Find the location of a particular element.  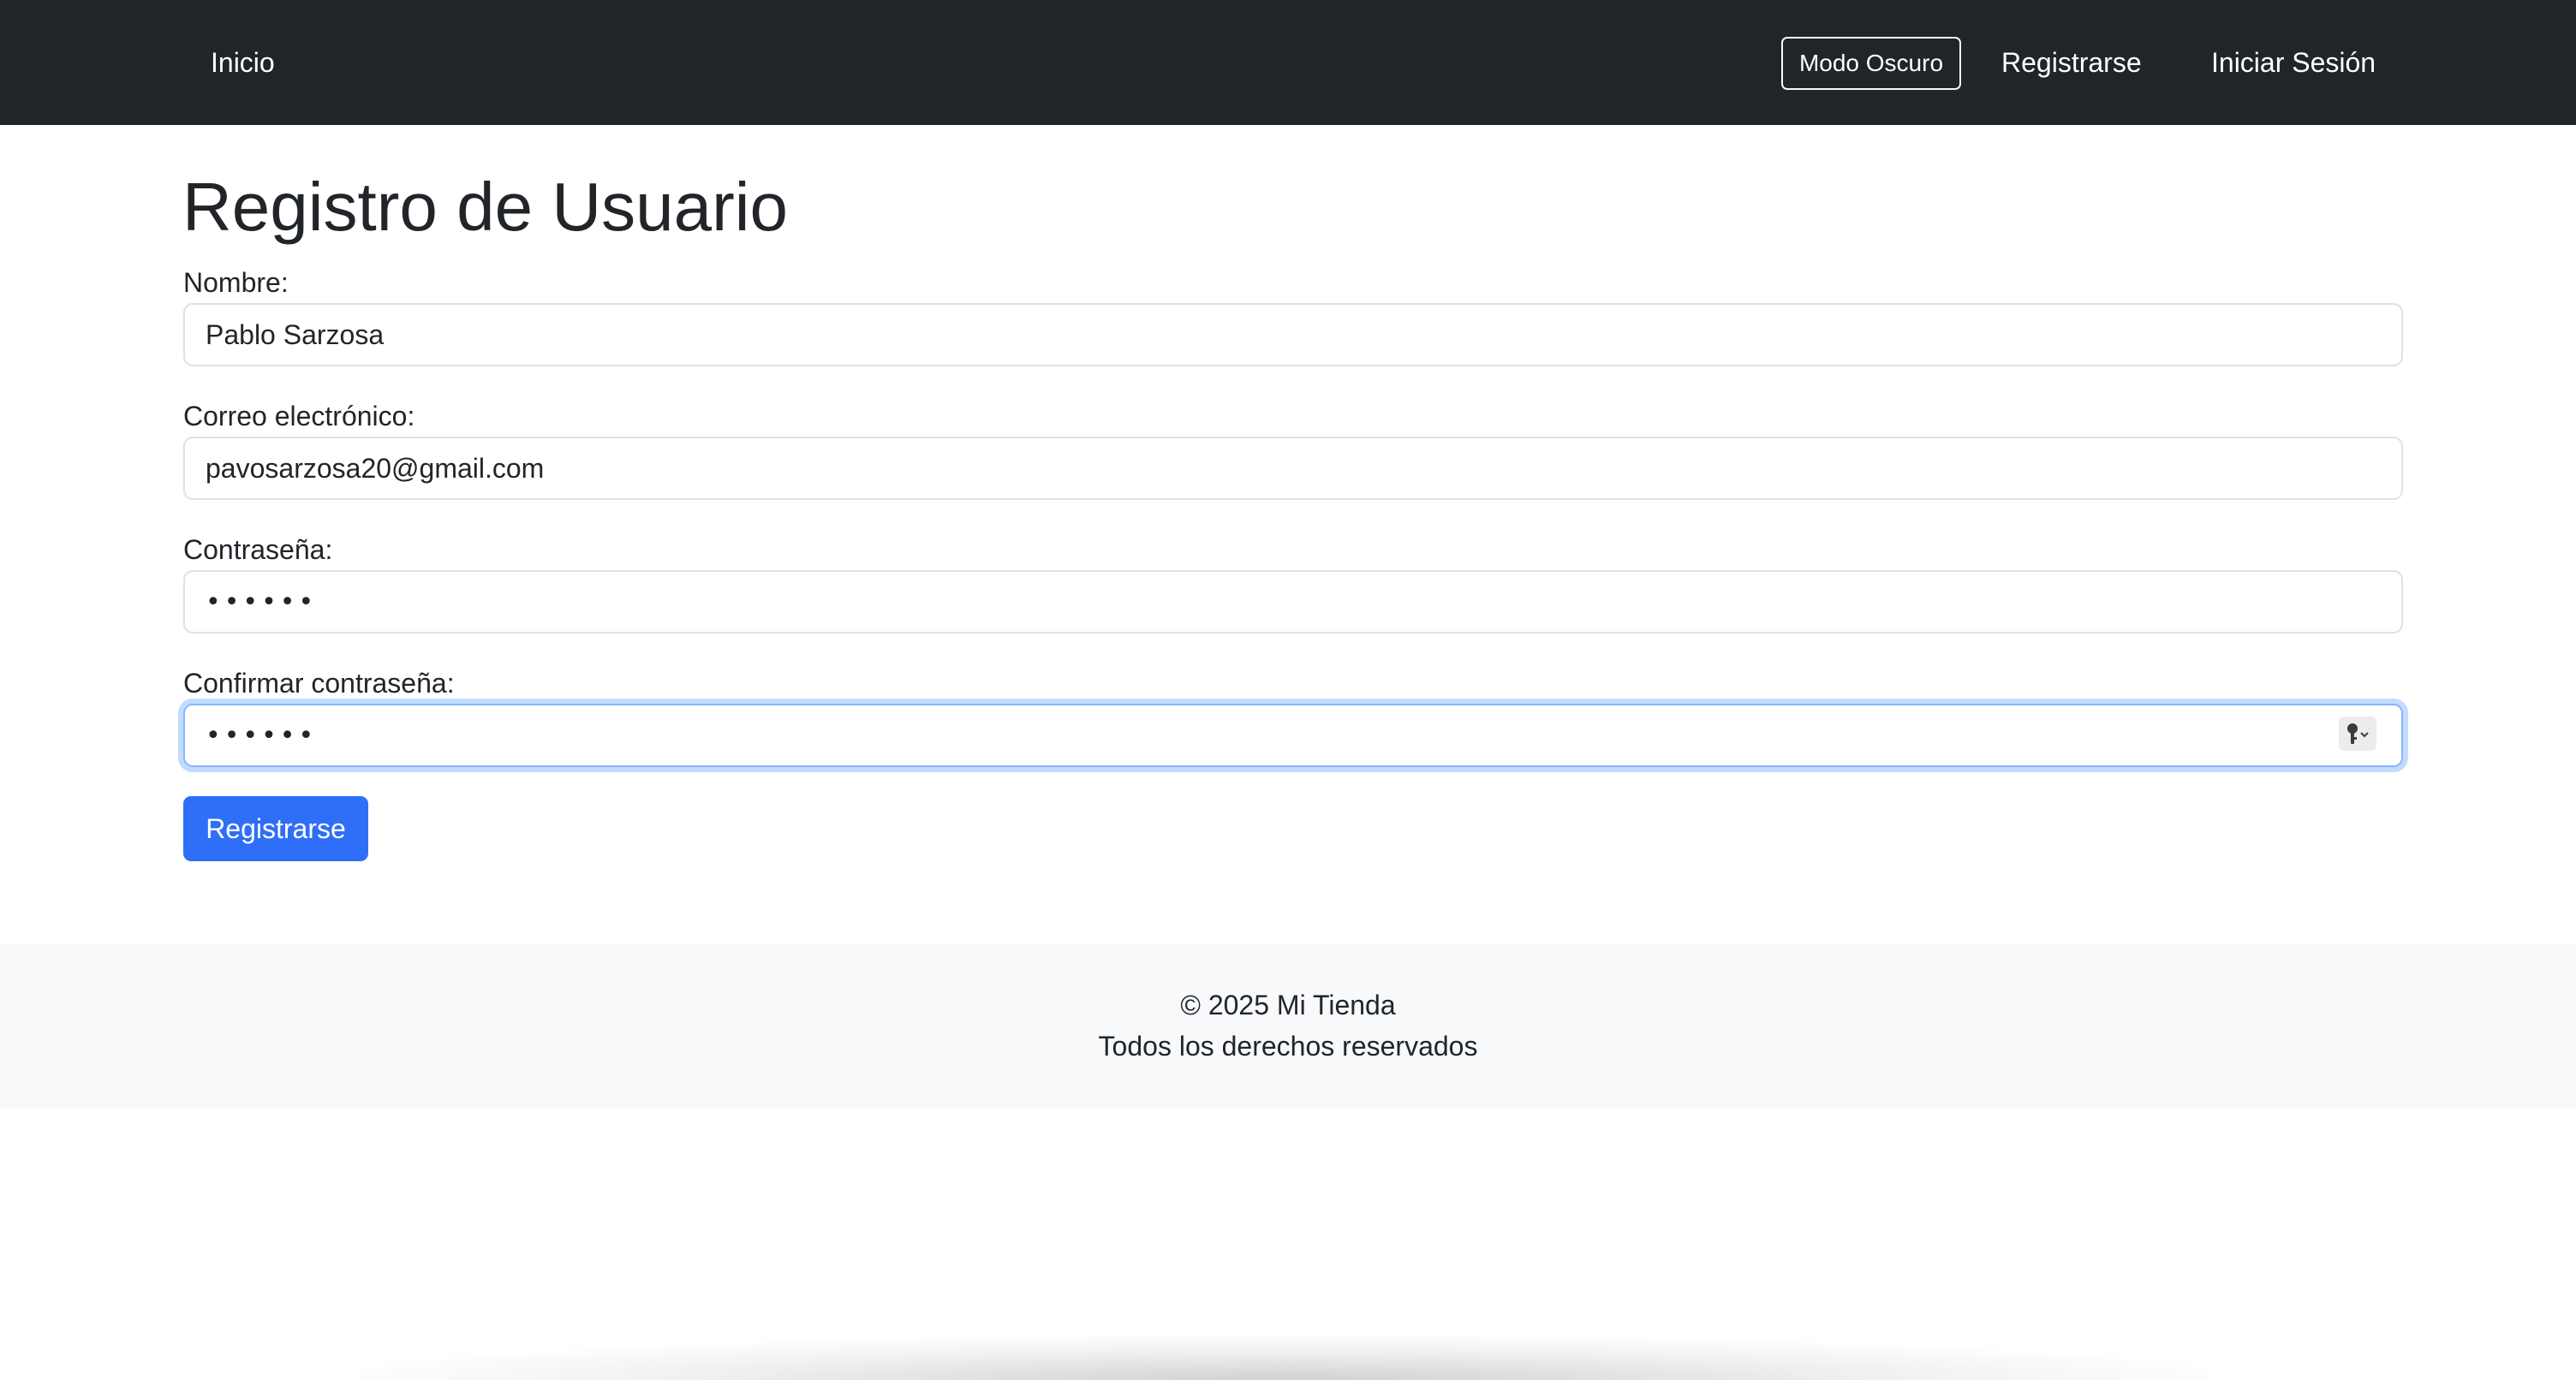

key-icon is located at coordinates (2358, 733).